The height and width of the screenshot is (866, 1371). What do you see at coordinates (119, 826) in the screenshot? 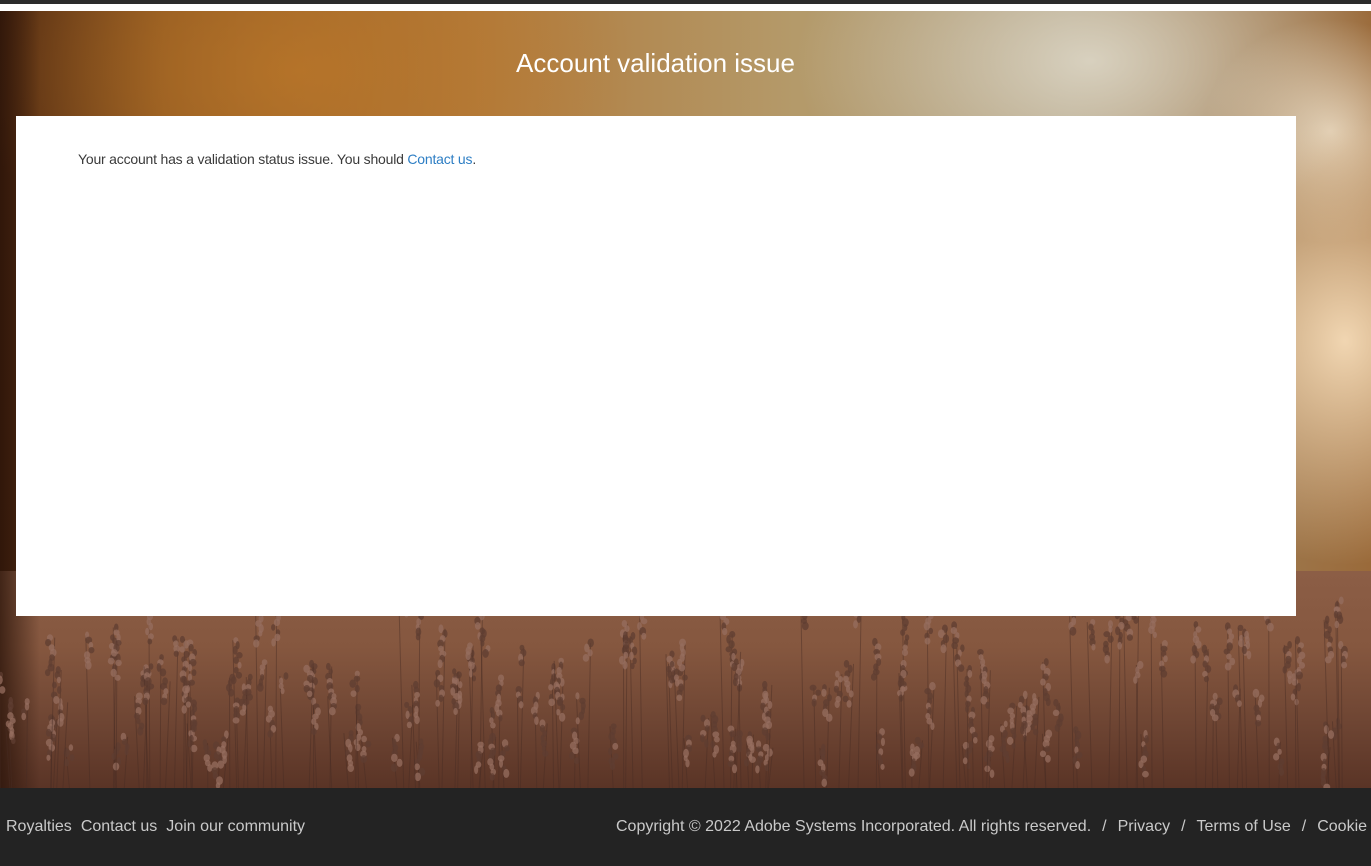
I see `footer-link-contact-us: Contact us` at bounding box center [119, 826].